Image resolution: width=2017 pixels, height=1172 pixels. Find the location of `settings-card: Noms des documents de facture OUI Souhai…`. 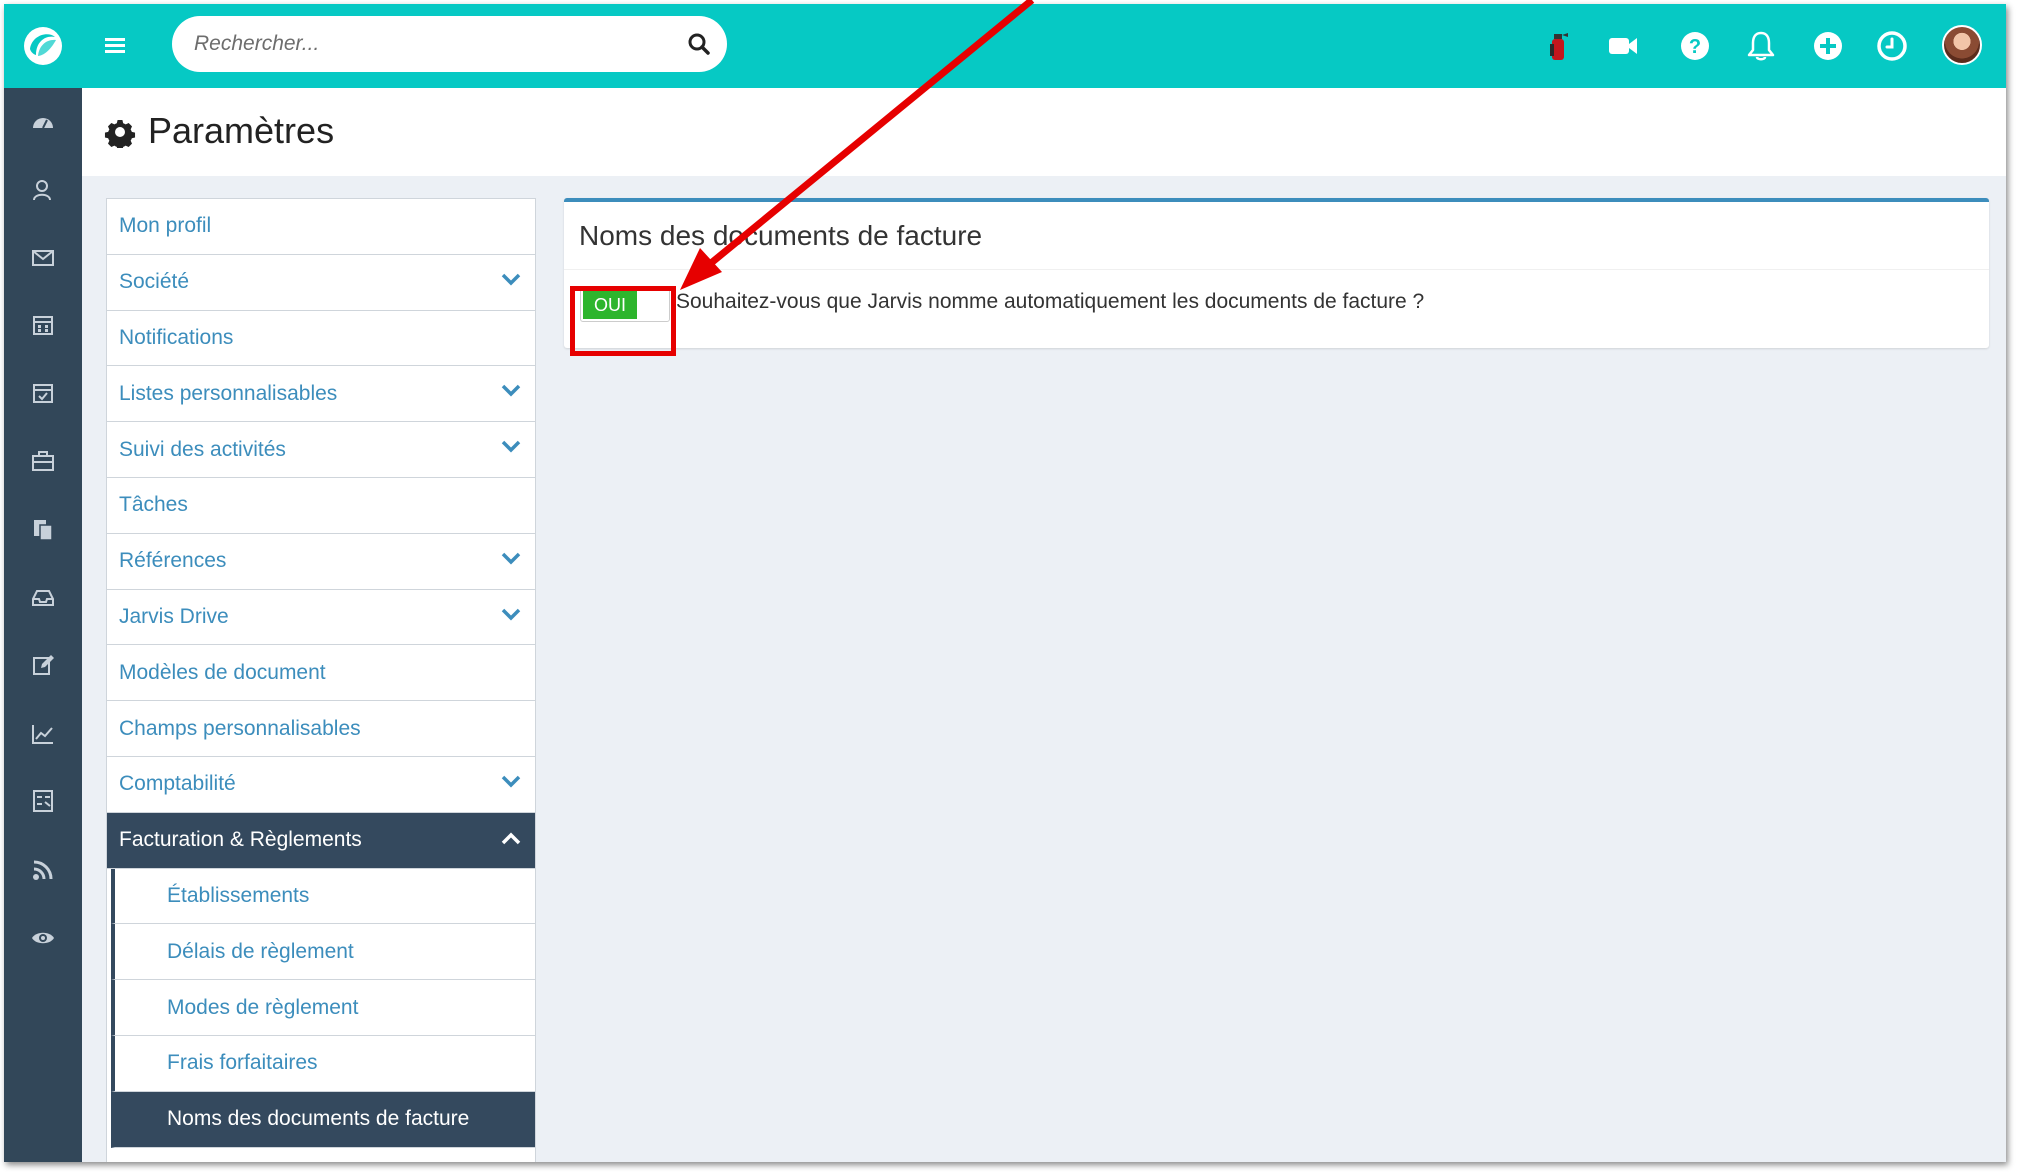

settings-card: Noms des documents de facture OUI Souhai… is located at coordinates (1276, 273).